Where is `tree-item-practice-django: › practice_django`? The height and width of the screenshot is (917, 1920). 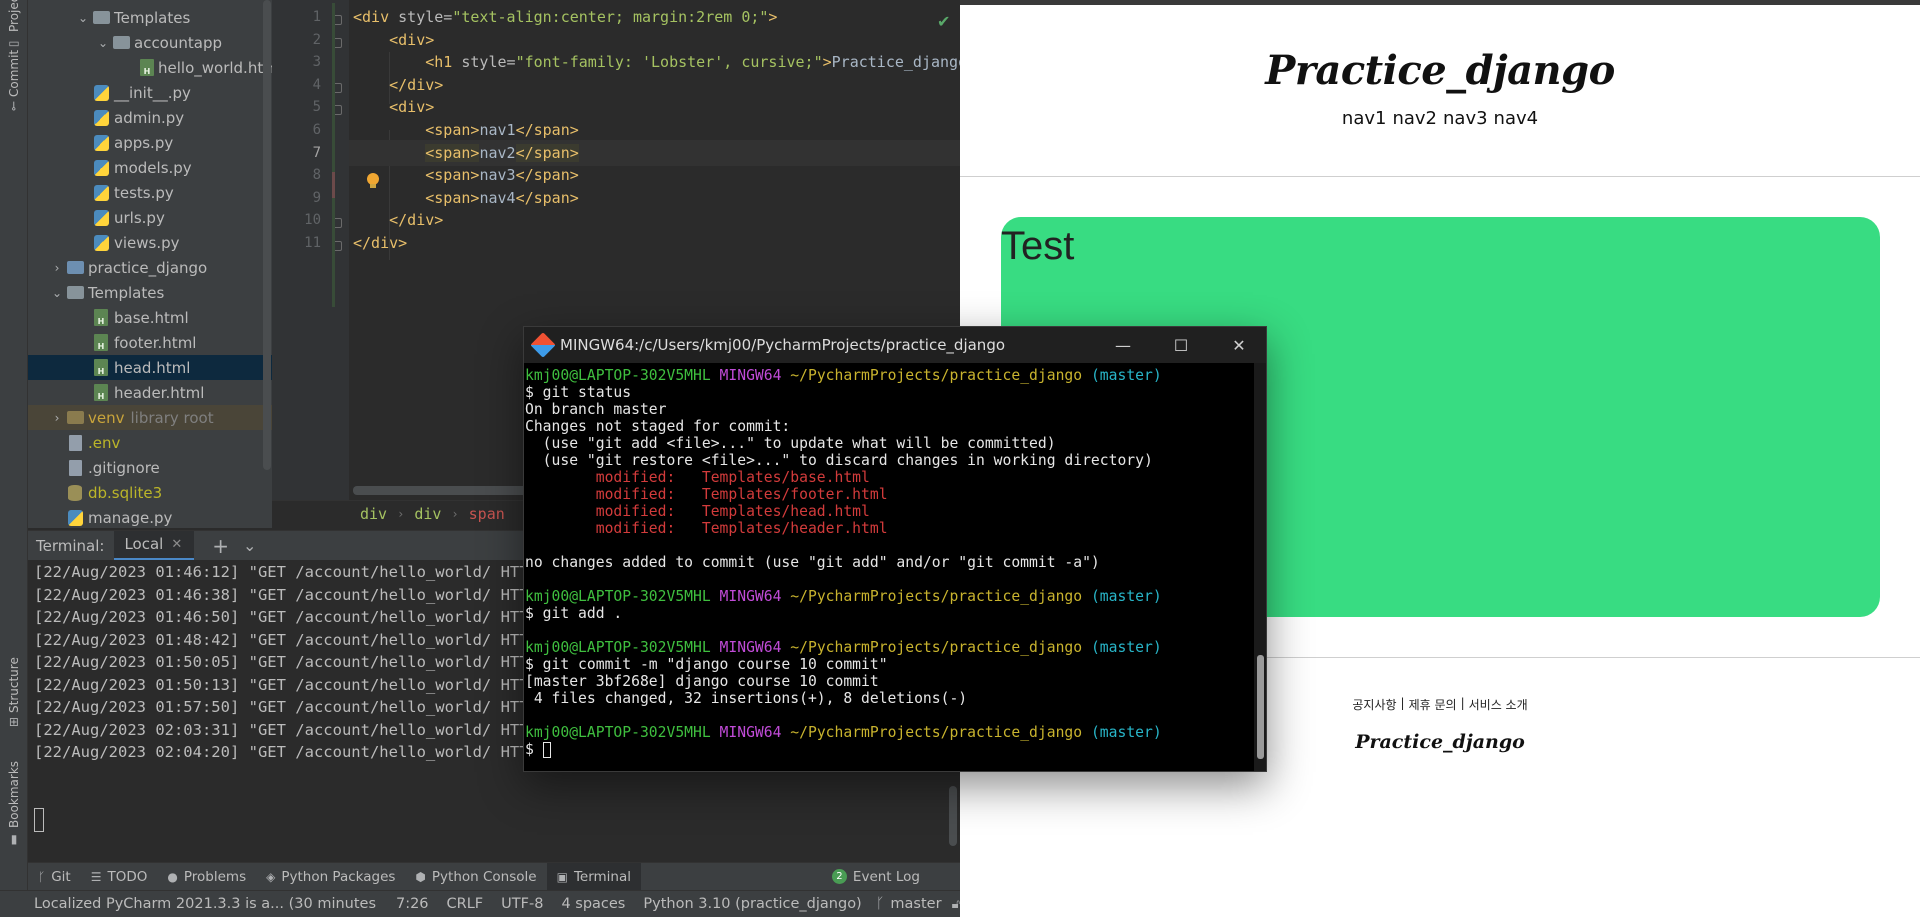
tree-item-practice-django: › practice_django is located at coordinates (150, 267).